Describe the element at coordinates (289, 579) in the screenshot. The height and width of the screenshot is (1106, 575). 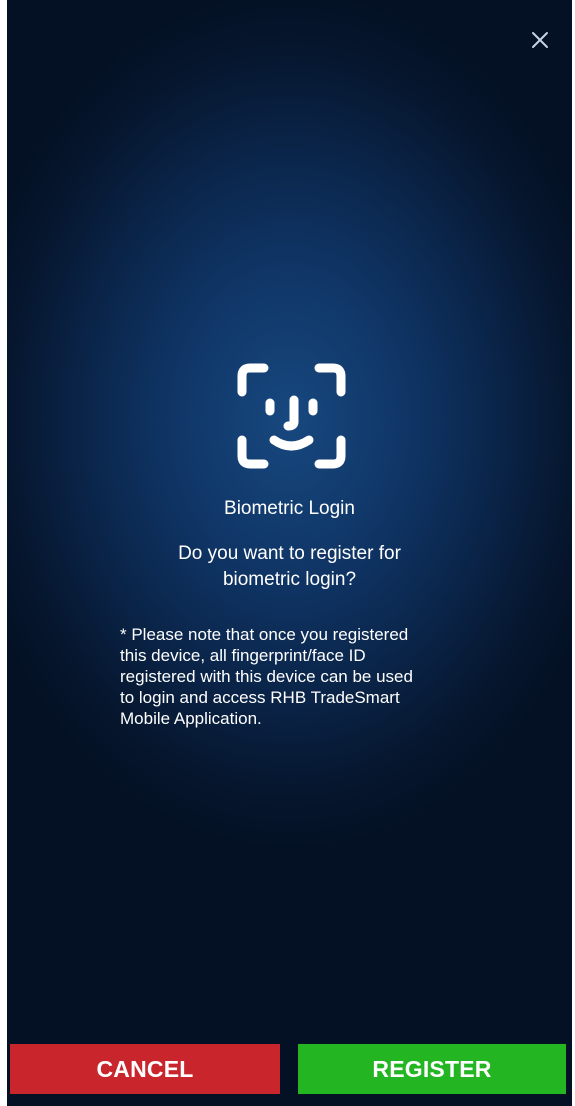
I see `question-line: biometric login?` at that location.